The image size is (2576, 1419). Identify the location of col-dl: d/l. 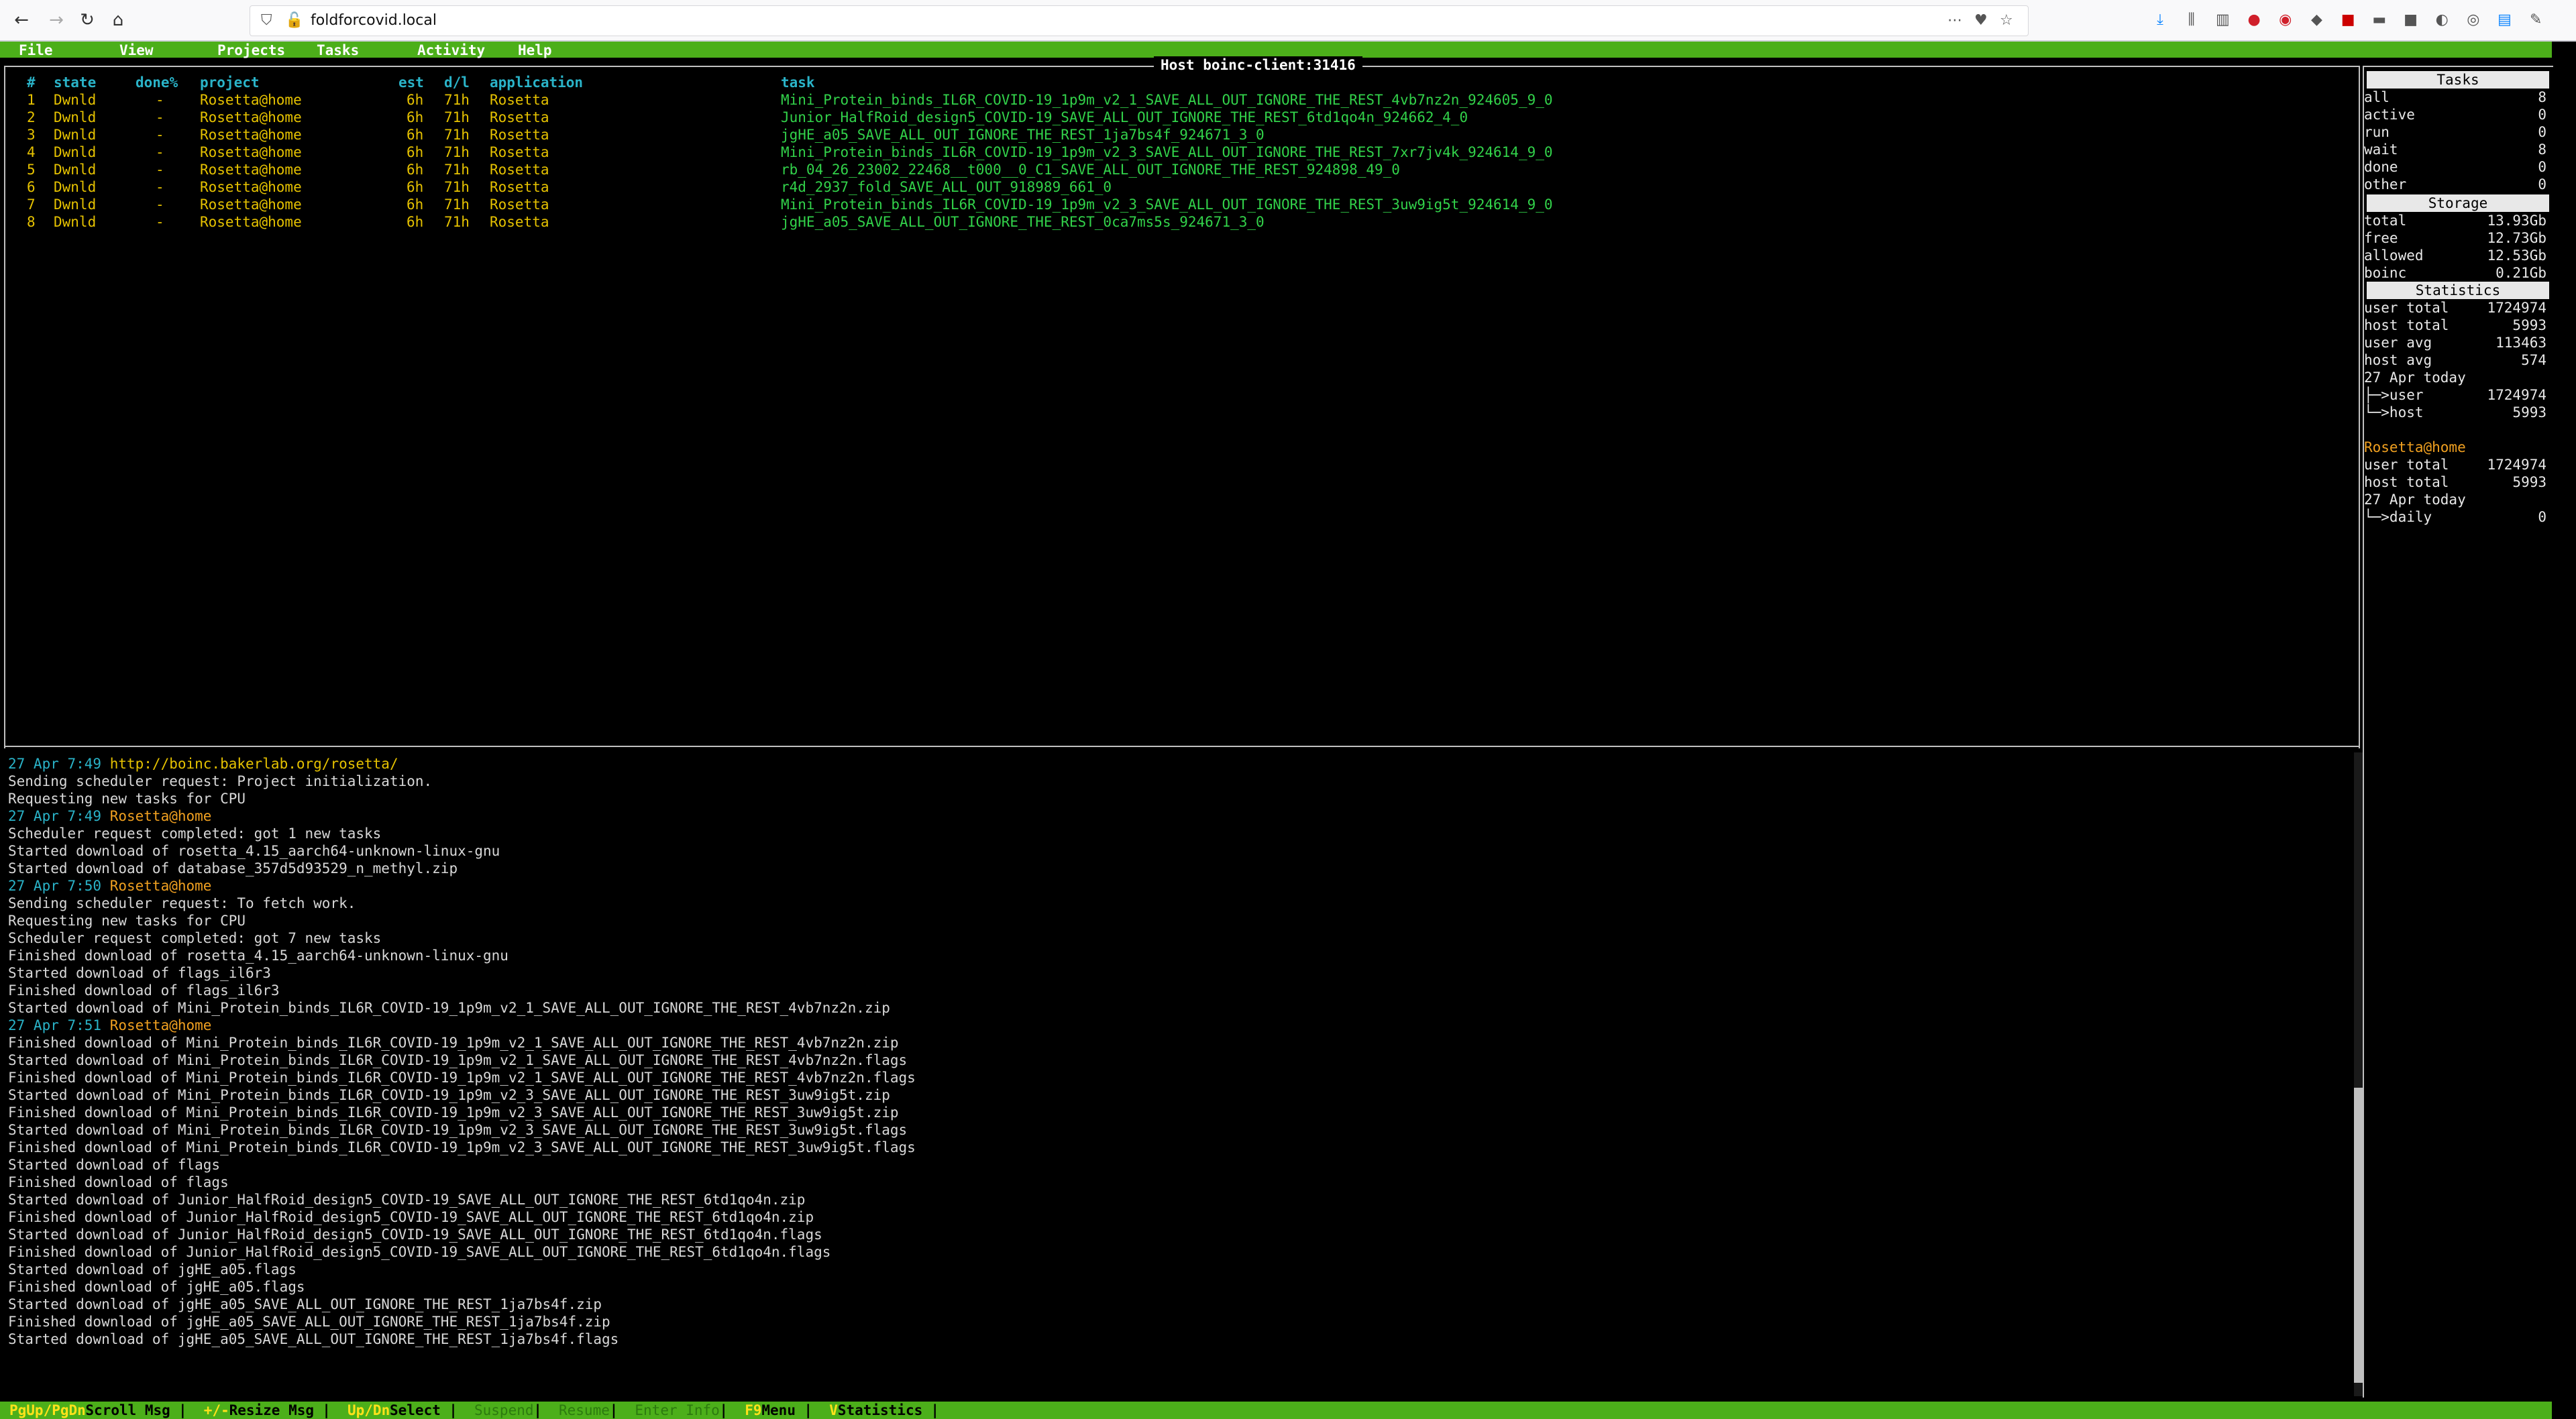
(457, 83).